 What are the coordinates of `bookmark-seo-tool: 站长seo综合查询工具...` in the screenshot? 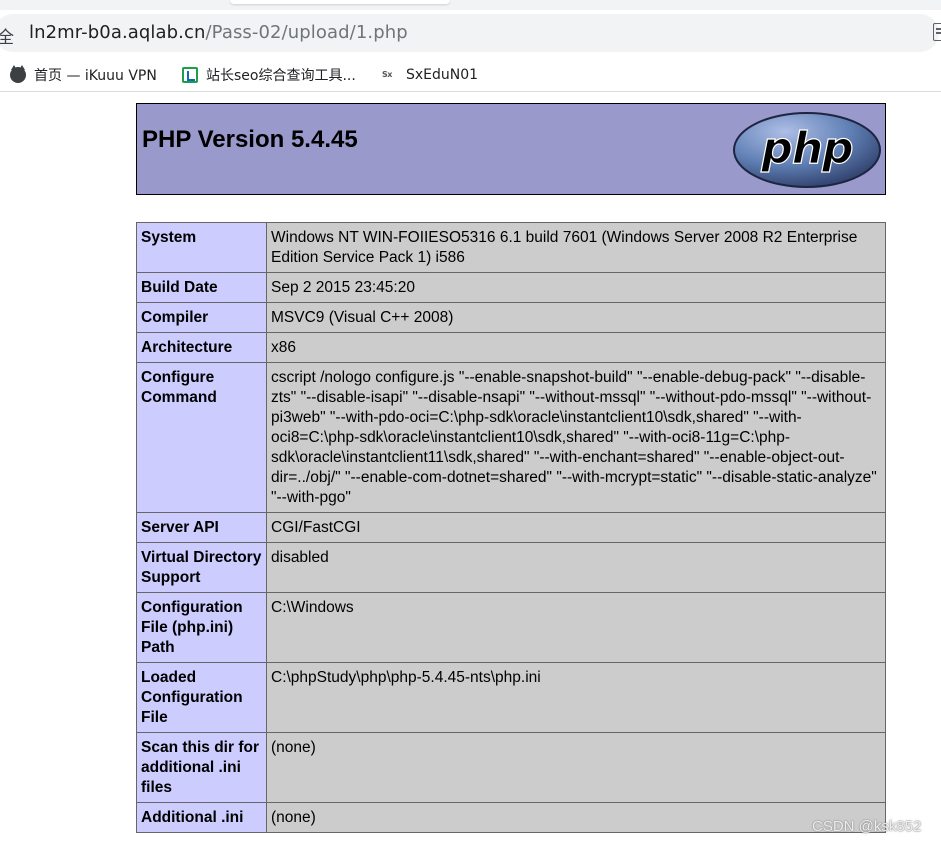 It's located at (269, 75).